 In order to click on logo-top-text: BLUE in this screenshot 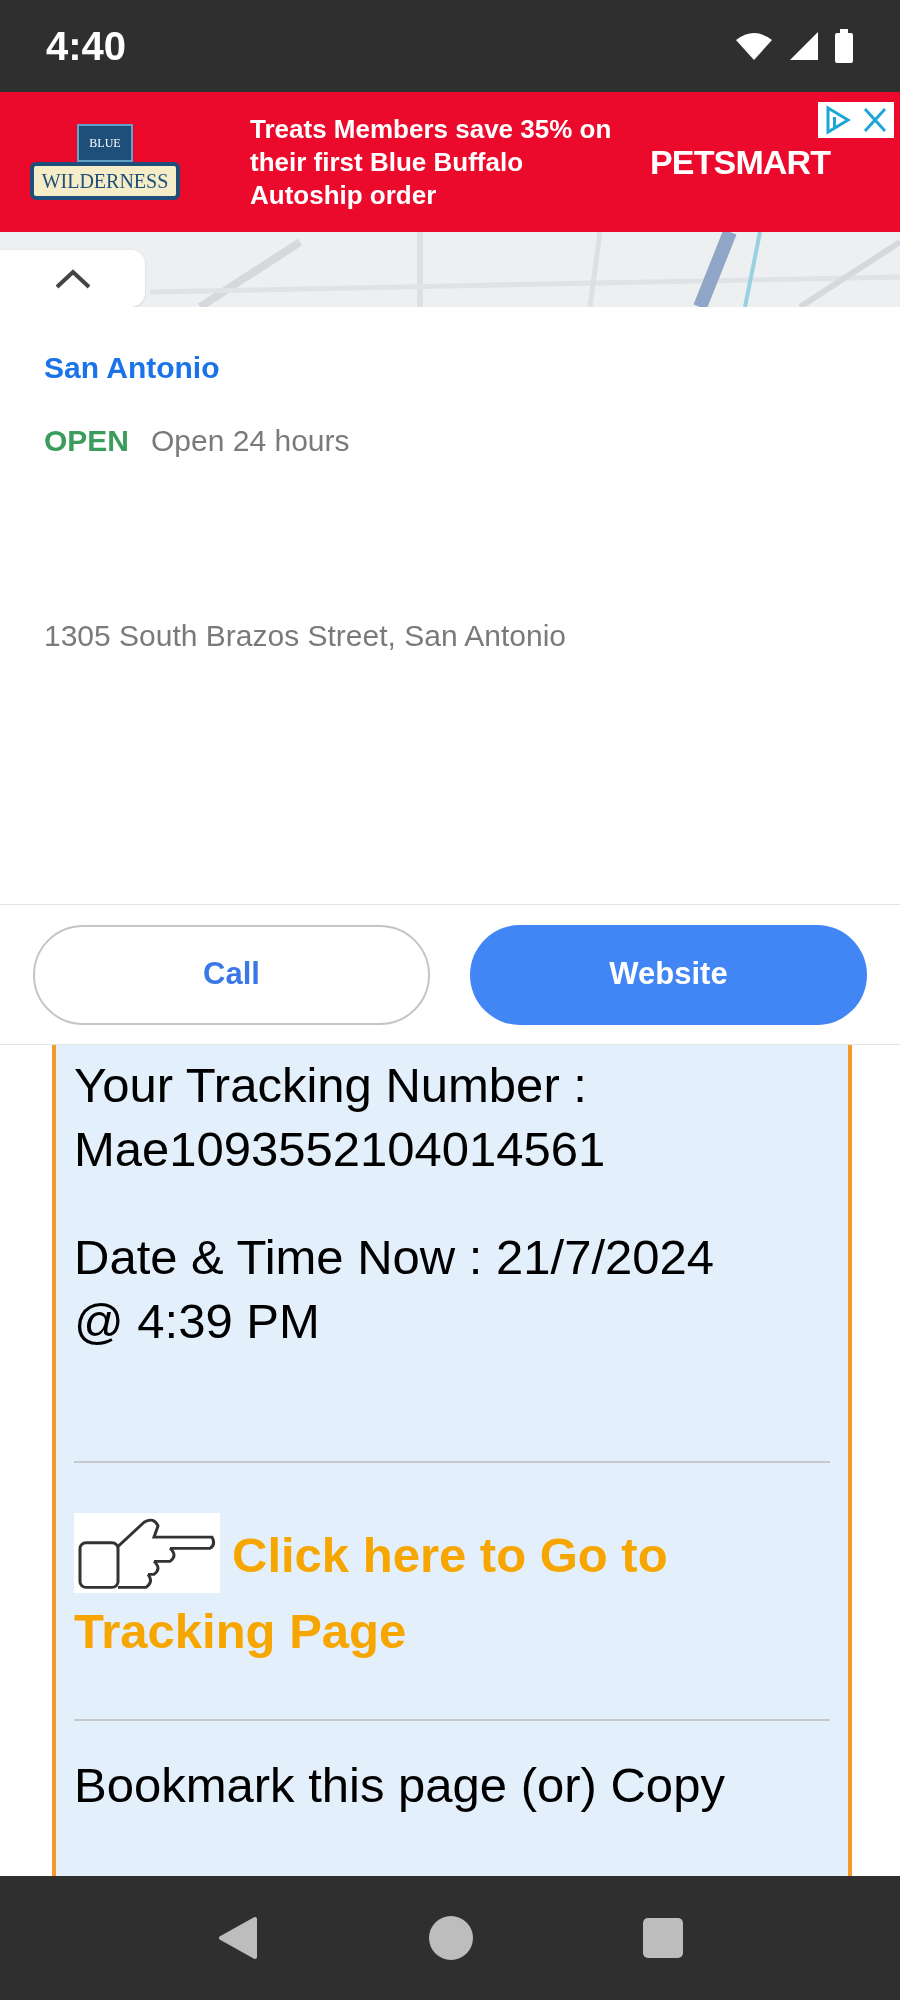, I will do `click(105, 143)`.